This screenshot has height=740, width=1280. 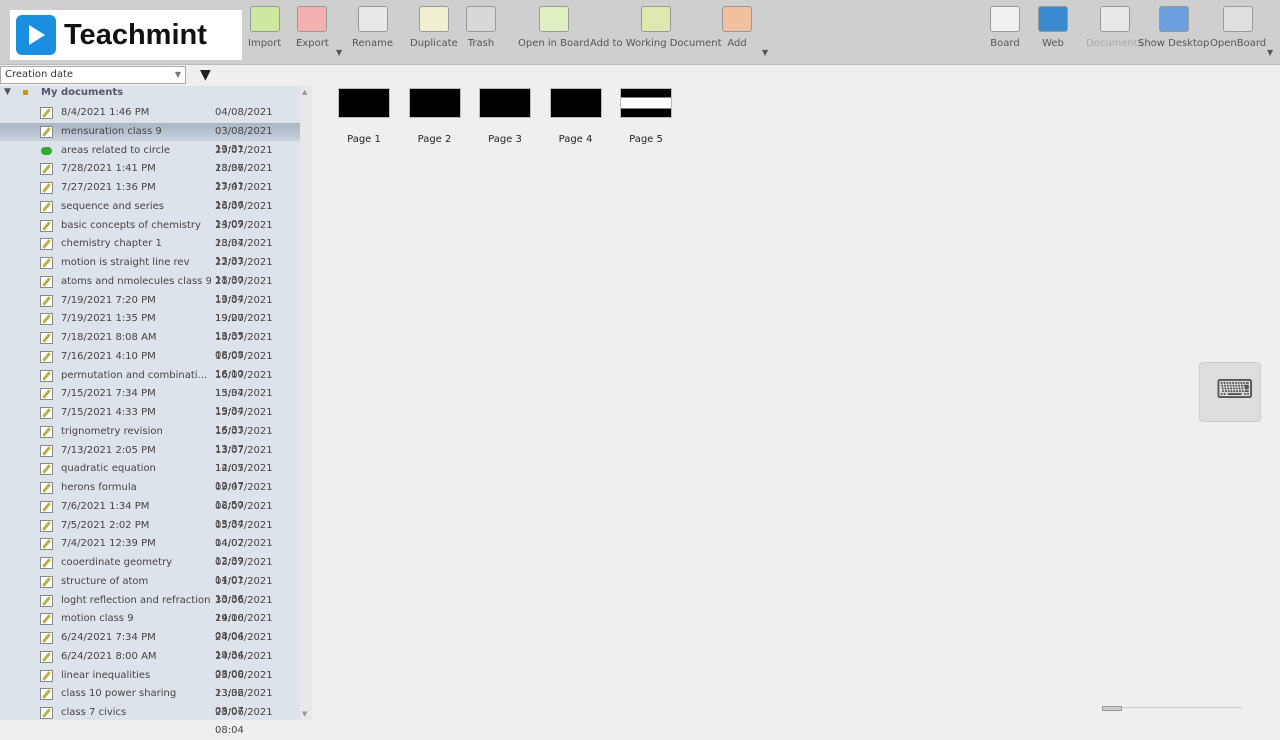 I want to click on keyboard-button, so click(x=1230, y=392).